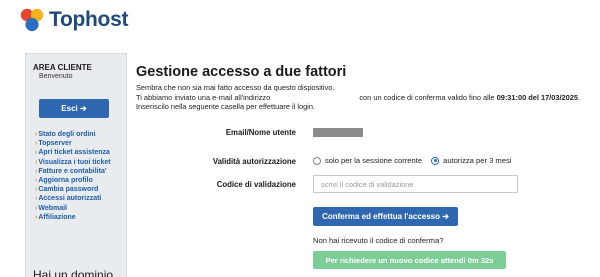 The width and height of the screenshot is (600, 277). I want to click on email-label: Email/Nome utente, so click(260, 132).